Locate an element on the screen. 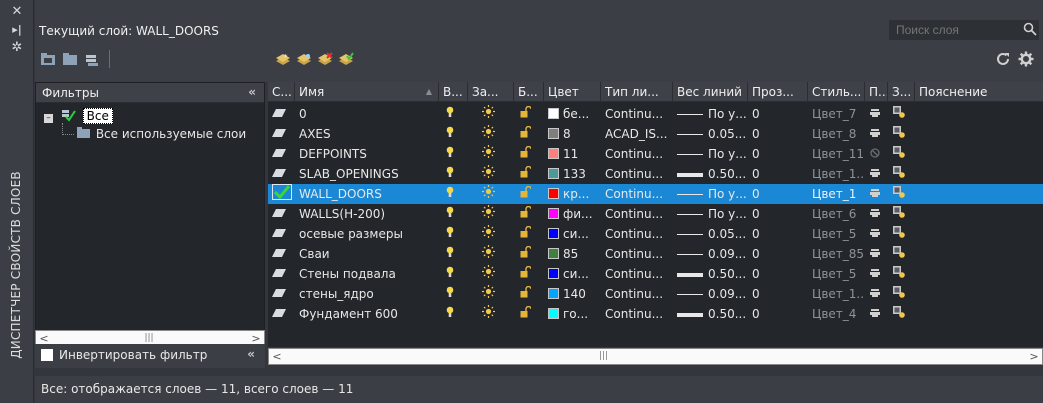  column-header-lineweight: Вес линий is located at coordinates (710, 92).